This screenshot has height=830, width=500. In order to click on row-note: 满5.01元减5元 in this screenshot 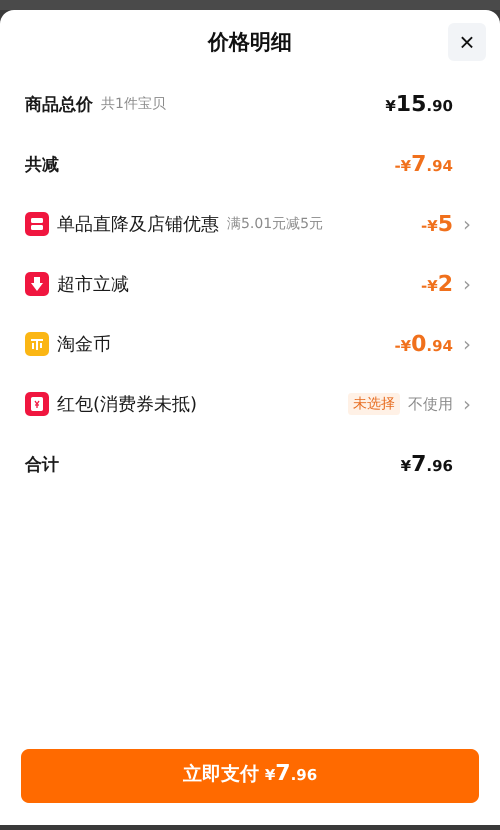, I will do `click(275, 224)`.